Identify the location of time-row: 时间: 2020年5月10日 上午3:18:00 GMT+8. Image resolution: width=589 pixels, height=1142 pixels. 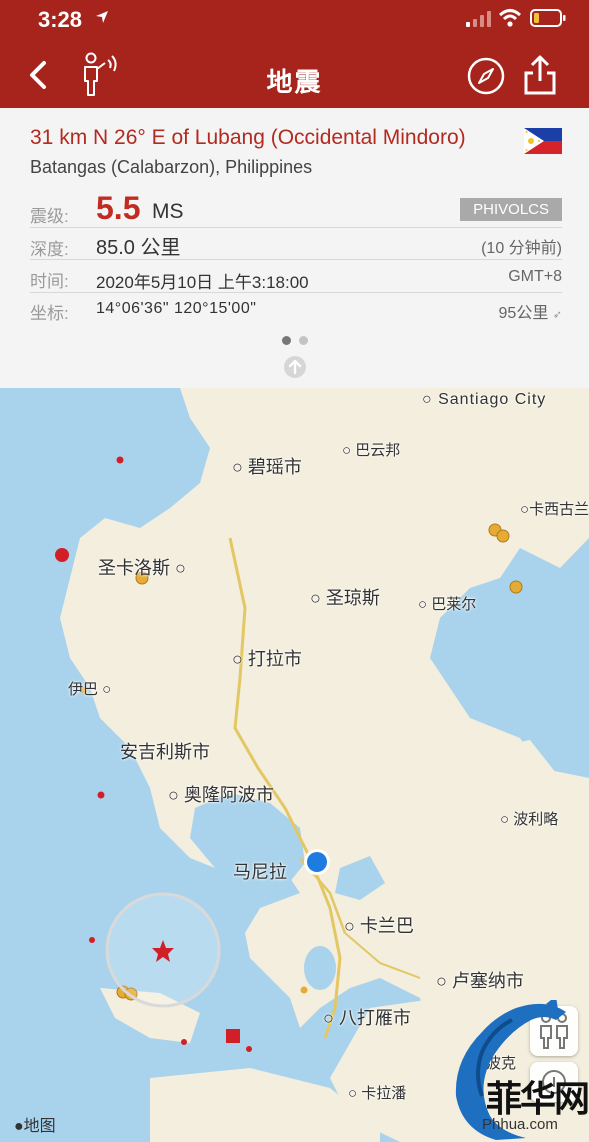
(296, 276).